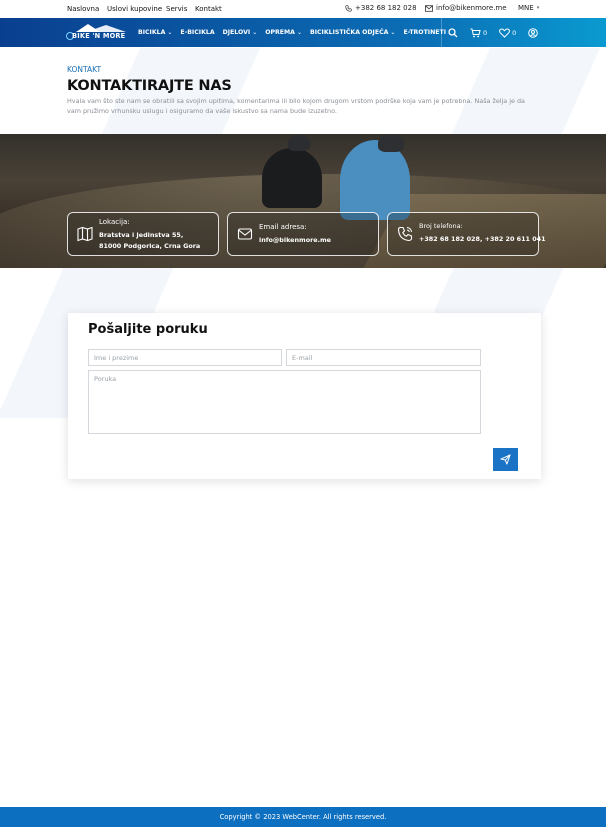  I want to click on site-logo: BIKE 'N MORE, so click(97, 32).